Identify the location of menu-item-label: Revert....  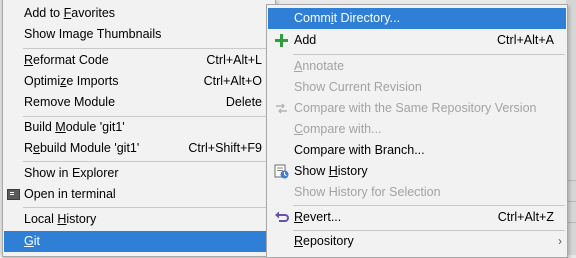
(318, 217).